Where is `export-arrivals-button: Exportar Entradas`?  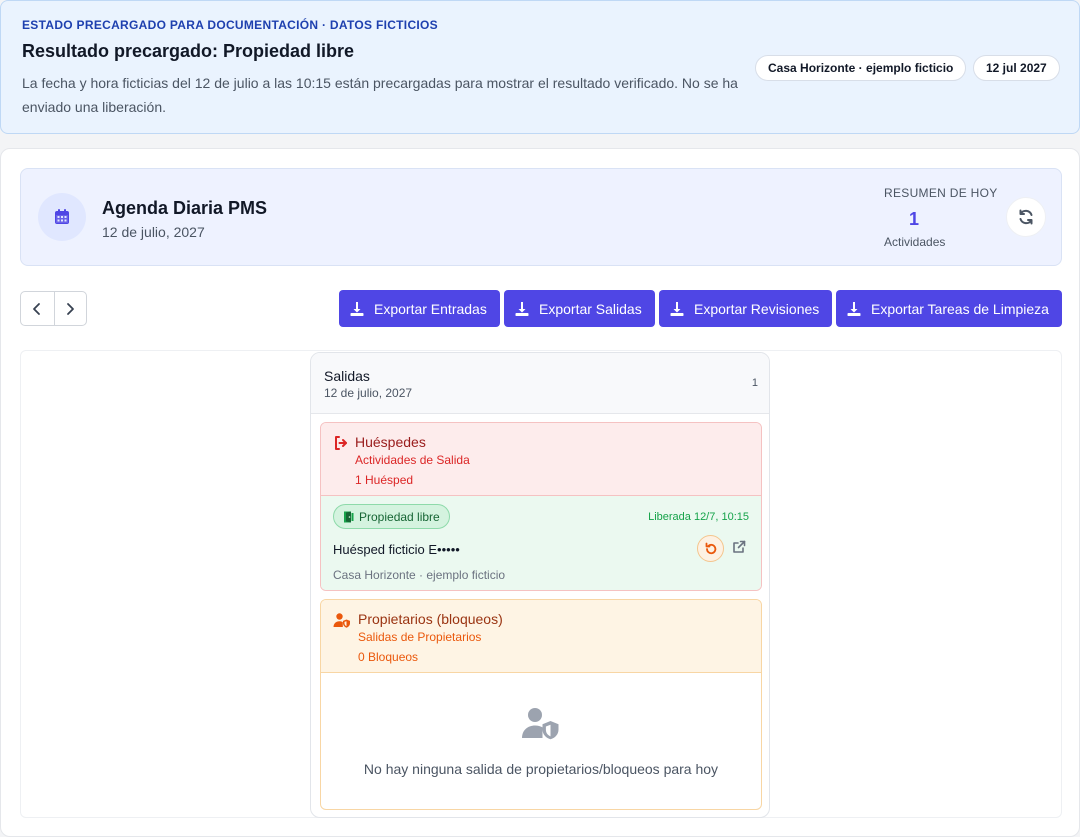 export-arrivals-button: Exportar Entradas is located at coordinates (419, 308).